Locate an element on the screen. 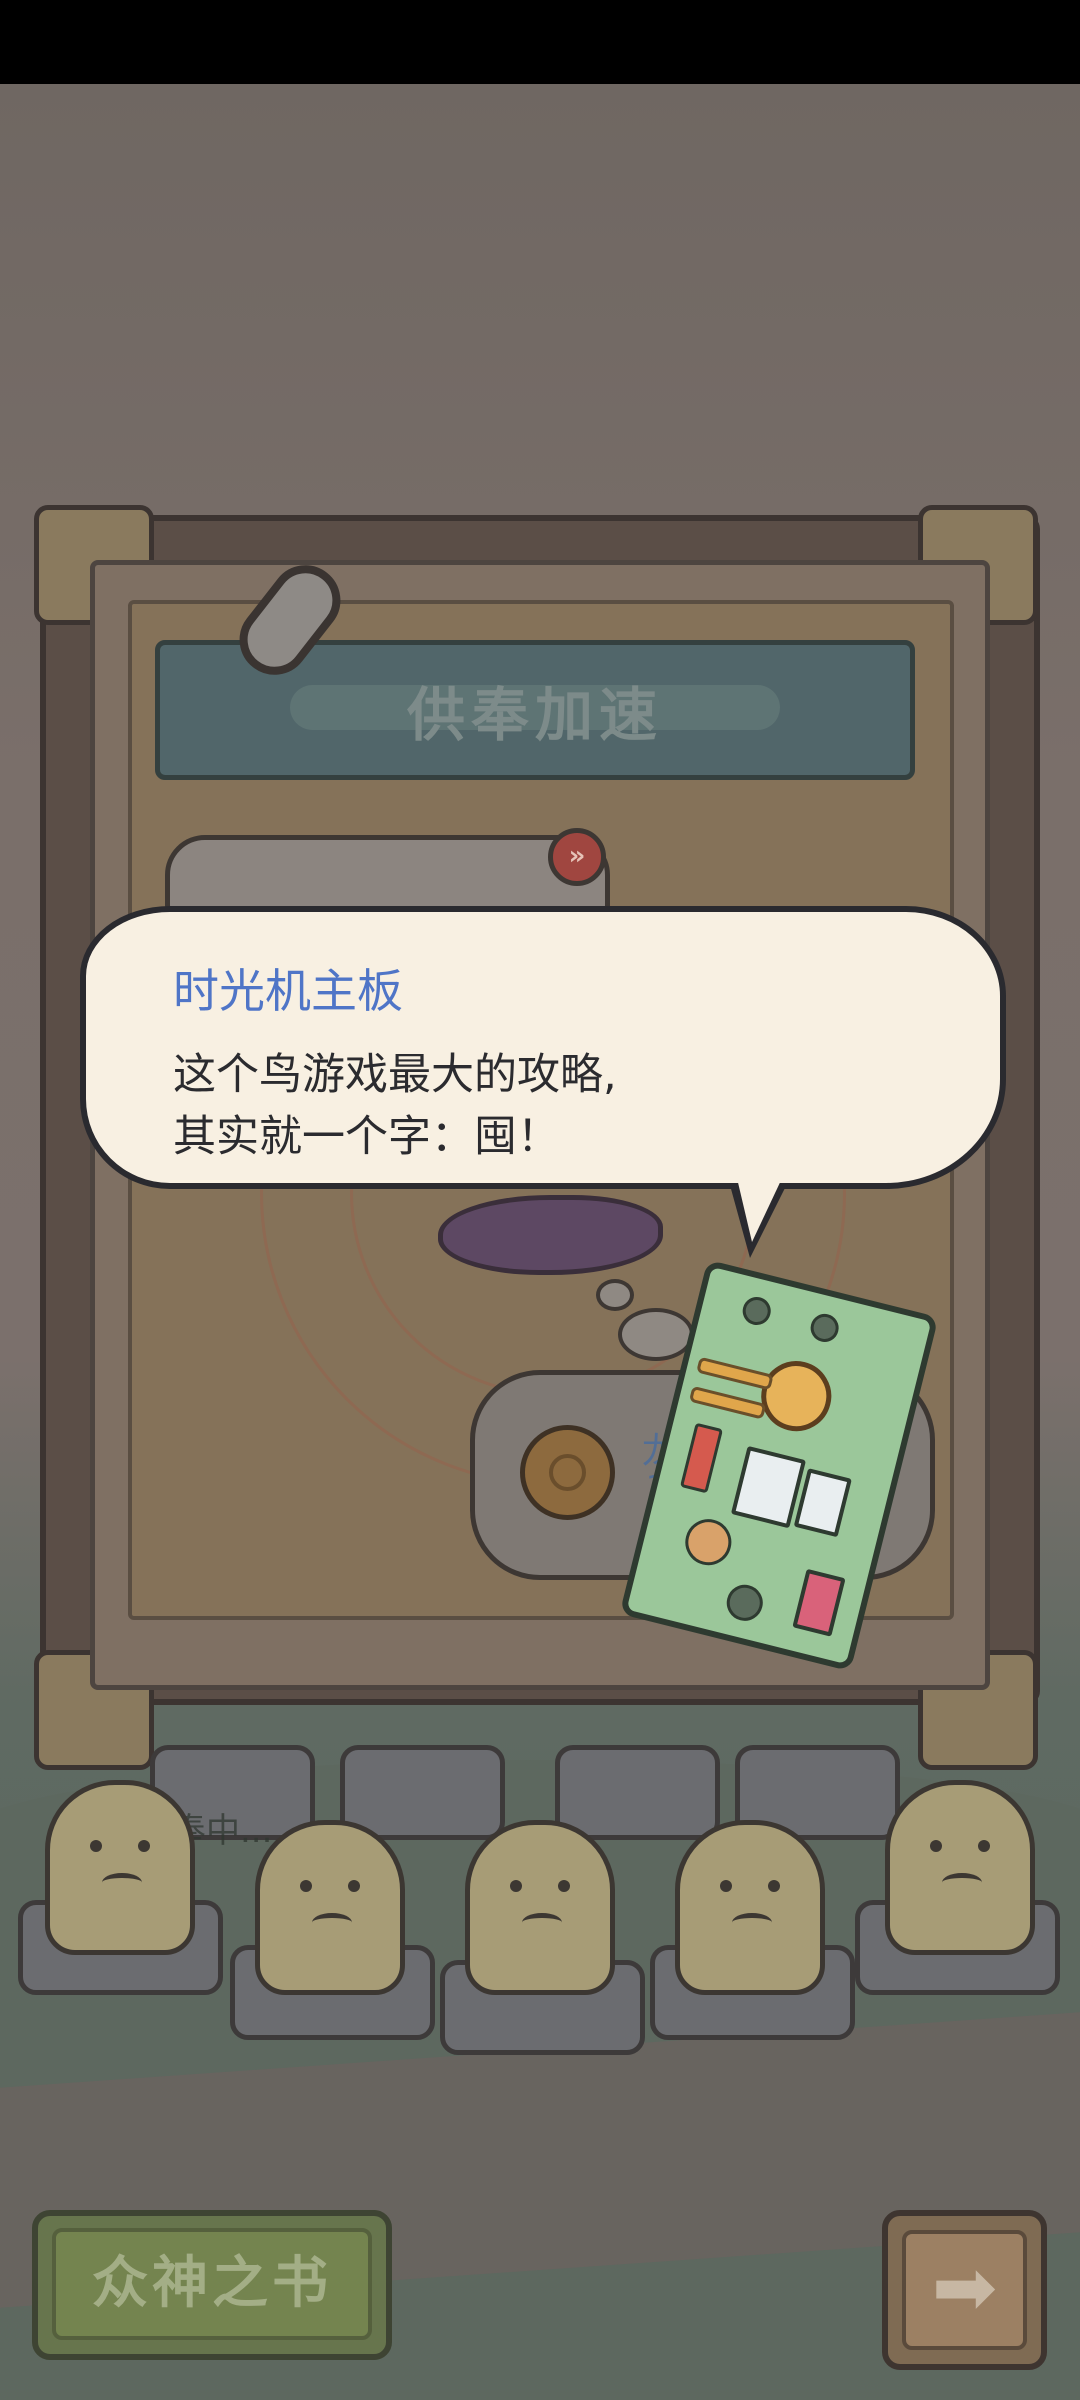 This screenshot has width=1080, height=2400. pedestal is located at coordinates (637, 1792).